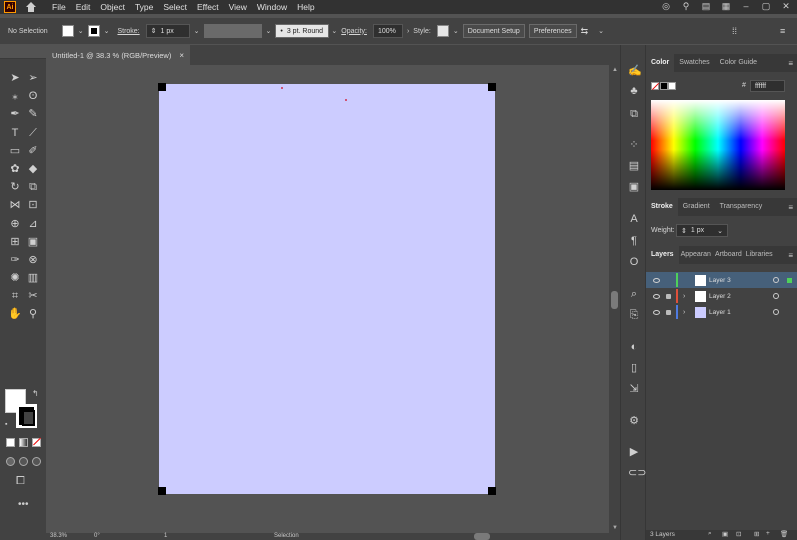 The height and width of the screenshot is (540, 797). Describe the element at coordinates (768, 533) in the screenshot. I see `new-layer-plus-icon: +` at that location.